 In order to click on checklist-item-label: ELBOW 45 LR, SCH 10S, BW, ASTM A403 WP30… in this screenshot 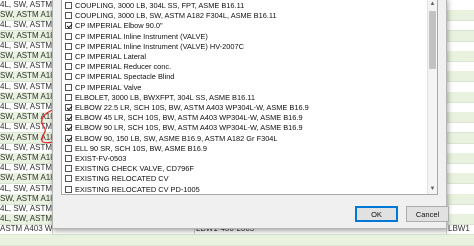, I will do `click(189, 118)`.